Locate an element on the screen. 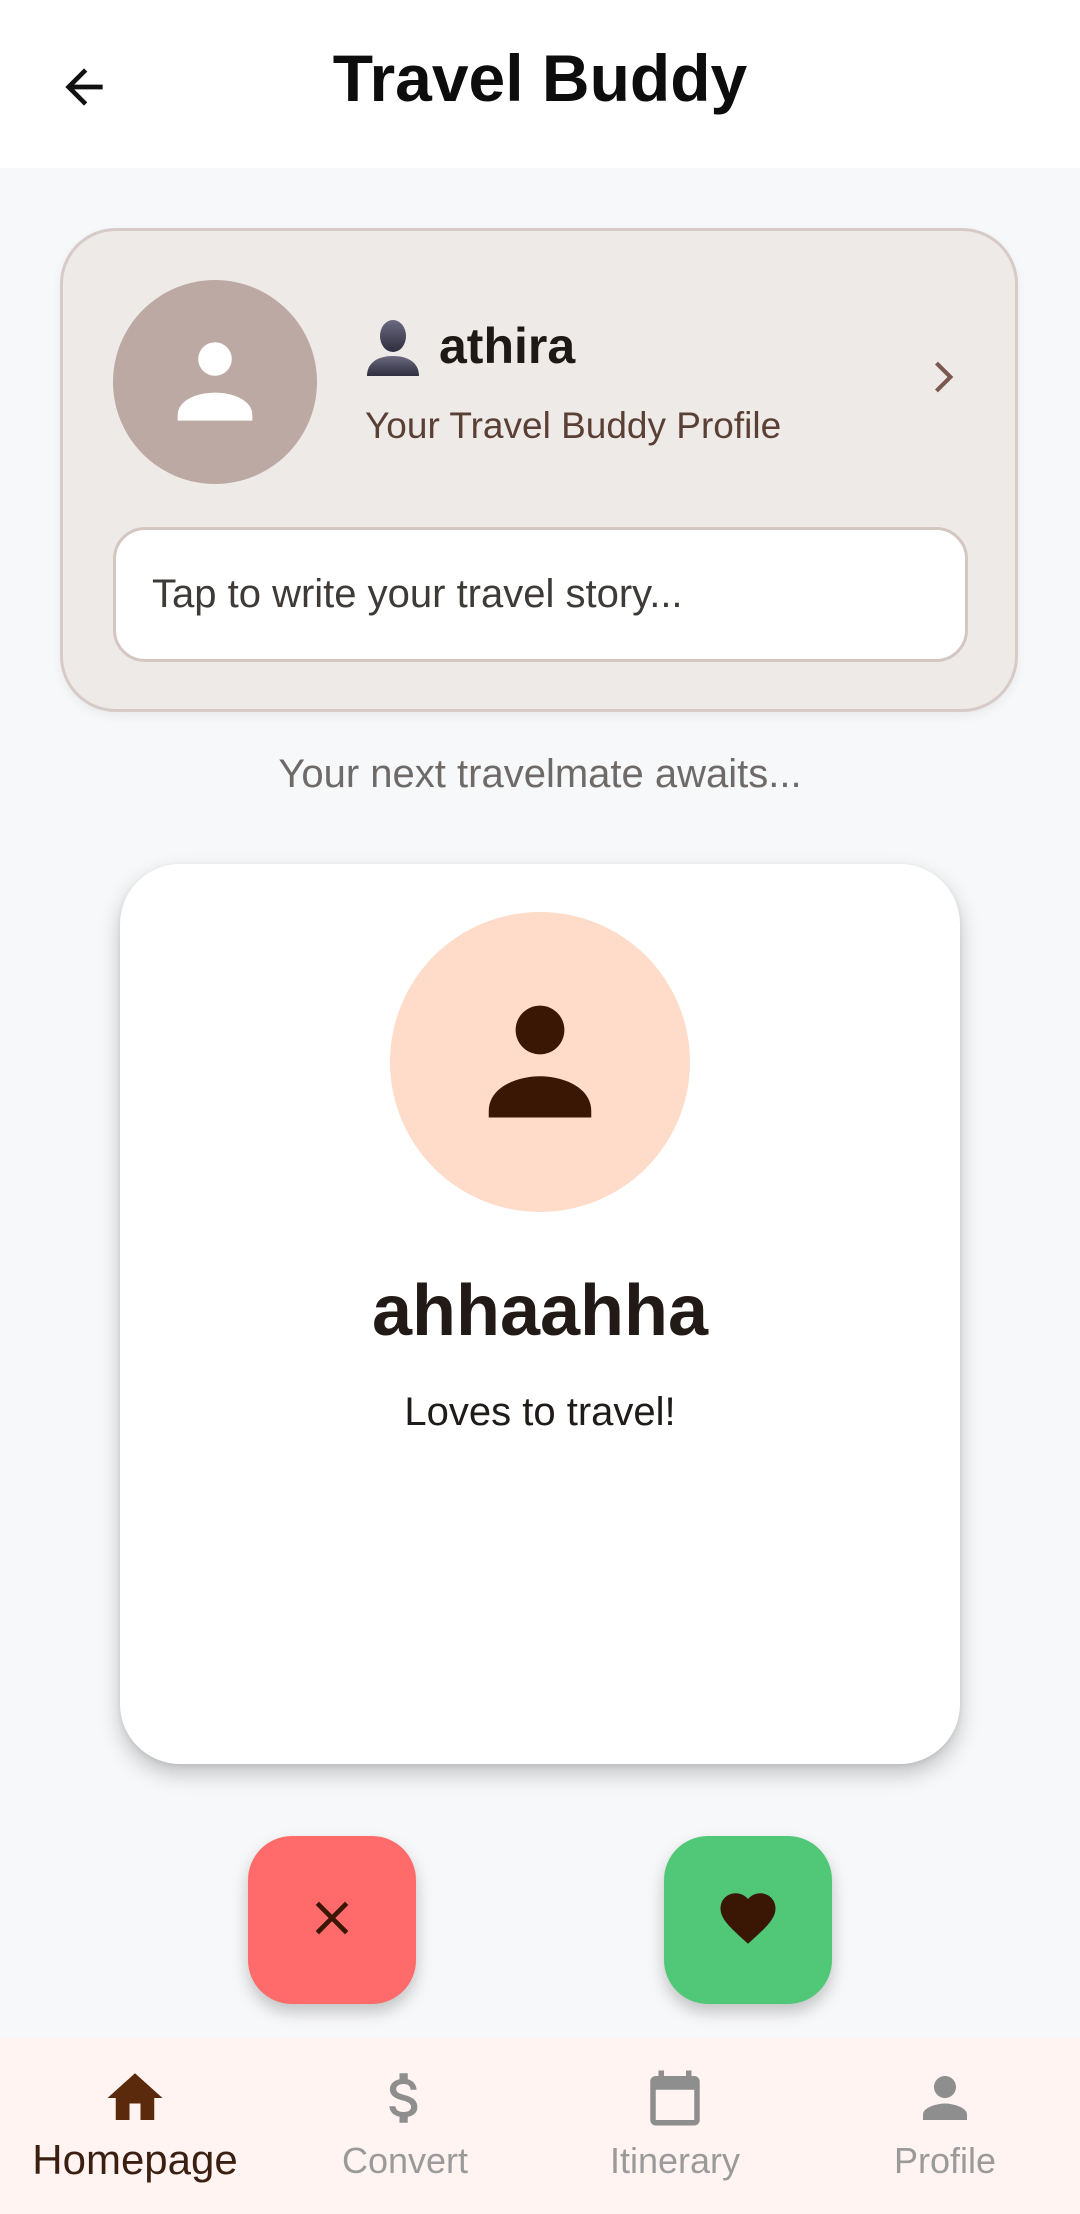 Image resolution: width=1080 pixels, height=2214 pixels. app-bar: Travel Buddy is located at coordinates (540, 84).